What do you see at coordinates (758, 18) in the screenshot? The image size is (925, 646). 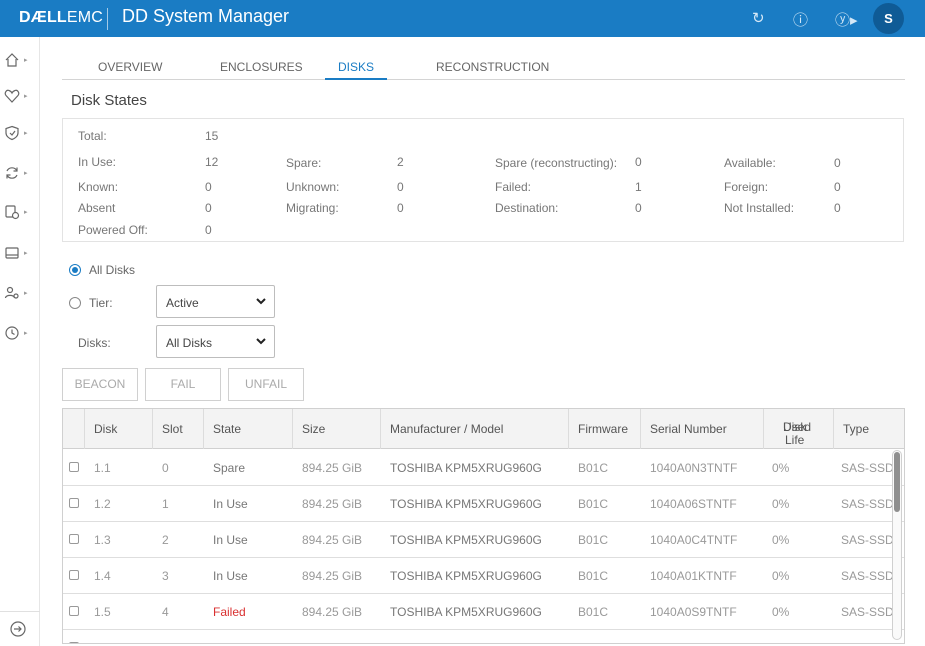 I see `reload-icon: ↻` at bounding box center [758, 18].